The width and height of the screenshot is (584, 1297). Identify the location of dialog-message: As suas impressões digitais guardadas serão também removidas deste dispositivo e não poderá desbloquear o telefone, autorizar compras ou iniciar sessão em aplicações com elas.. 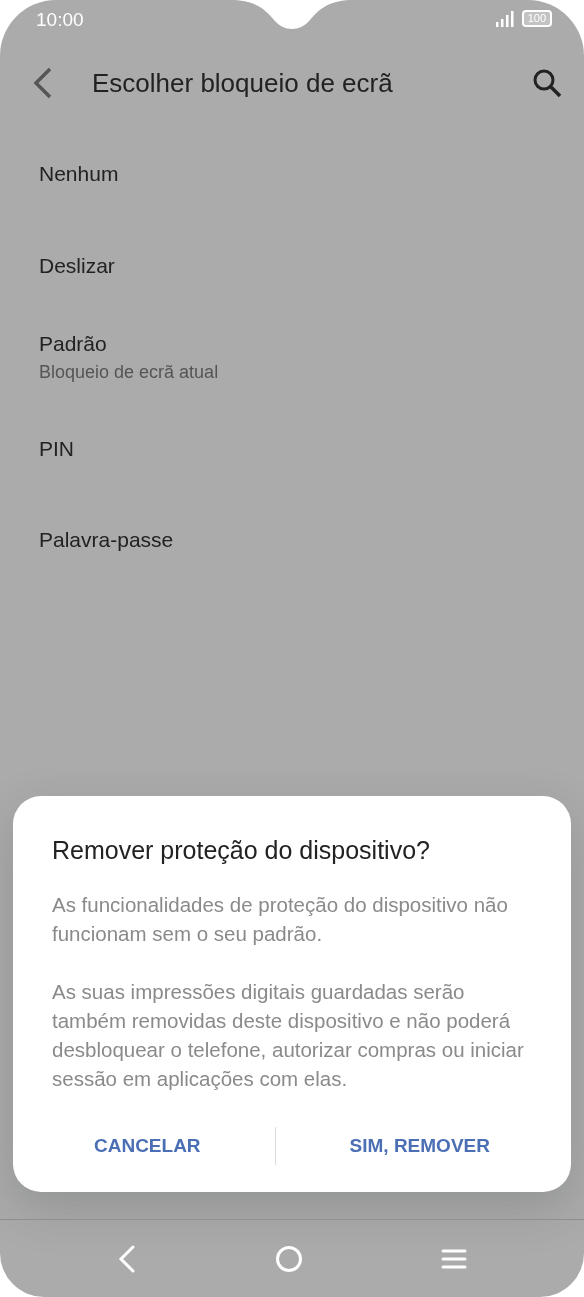
(288, 1035).